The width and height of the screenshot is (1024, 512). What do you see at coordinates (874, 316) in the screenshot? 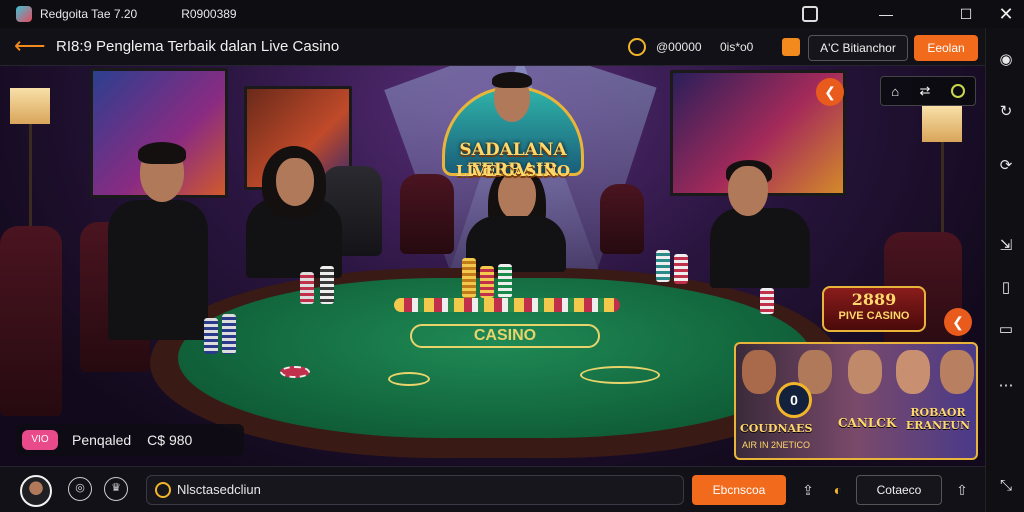
I see `promo-badge-text: PIVE CASINO` at bounding box center [874, 316].